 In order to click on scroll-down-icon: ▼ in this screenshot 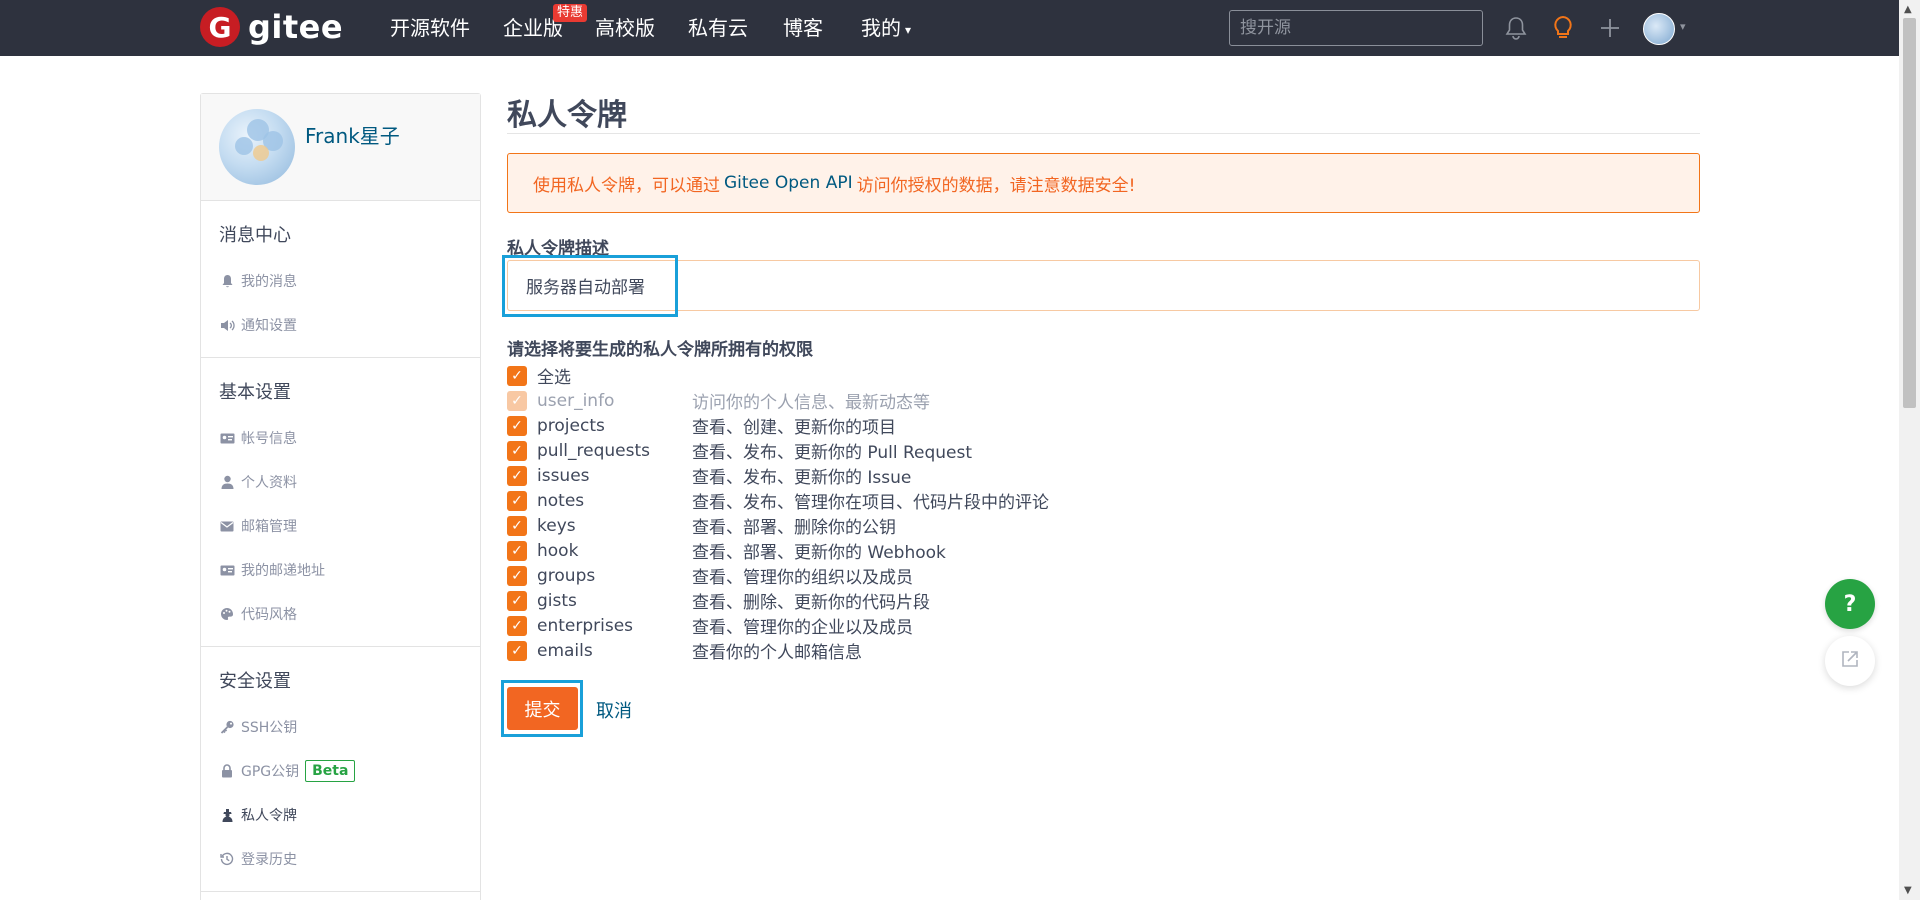, I will do `click(1908, 890)`.